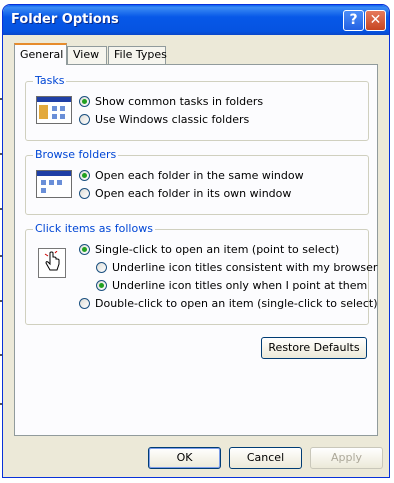 This screenshot has width=394, height=483. What do you see at coordinates (137, 55) in the screenshot?
I see `tab-file-types: File Types` at bounding box center [137, 55].